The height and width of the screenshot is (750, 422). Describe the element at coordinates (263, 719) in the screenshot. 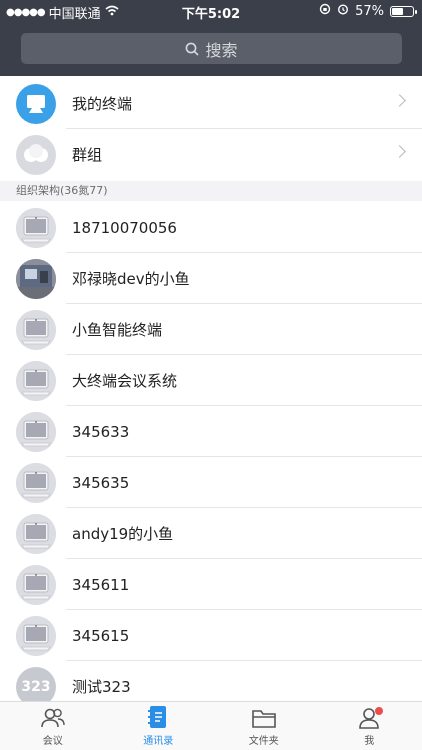

I see `folder-icon` at that location.